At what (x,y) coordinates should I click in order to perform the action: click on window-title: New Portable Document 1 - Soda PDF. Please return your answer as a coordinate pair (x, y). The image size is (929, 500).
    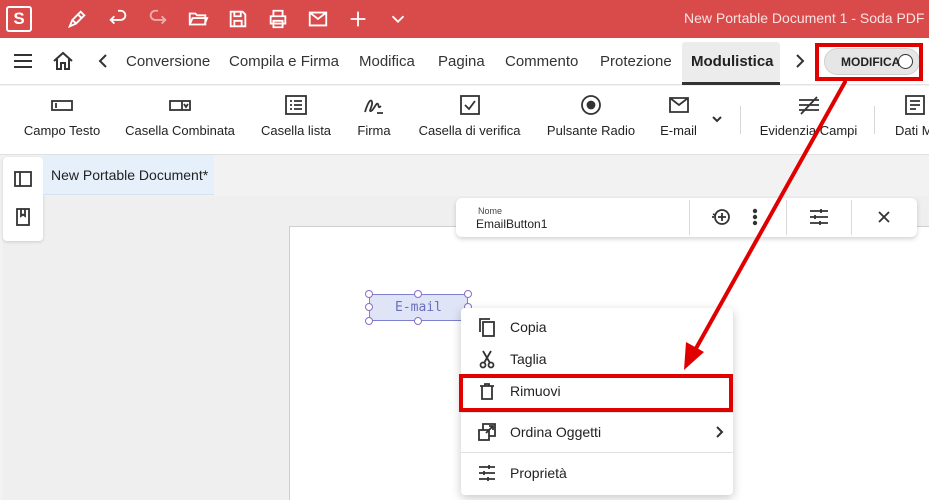
    Looking at the image, I should click on (804, 18).